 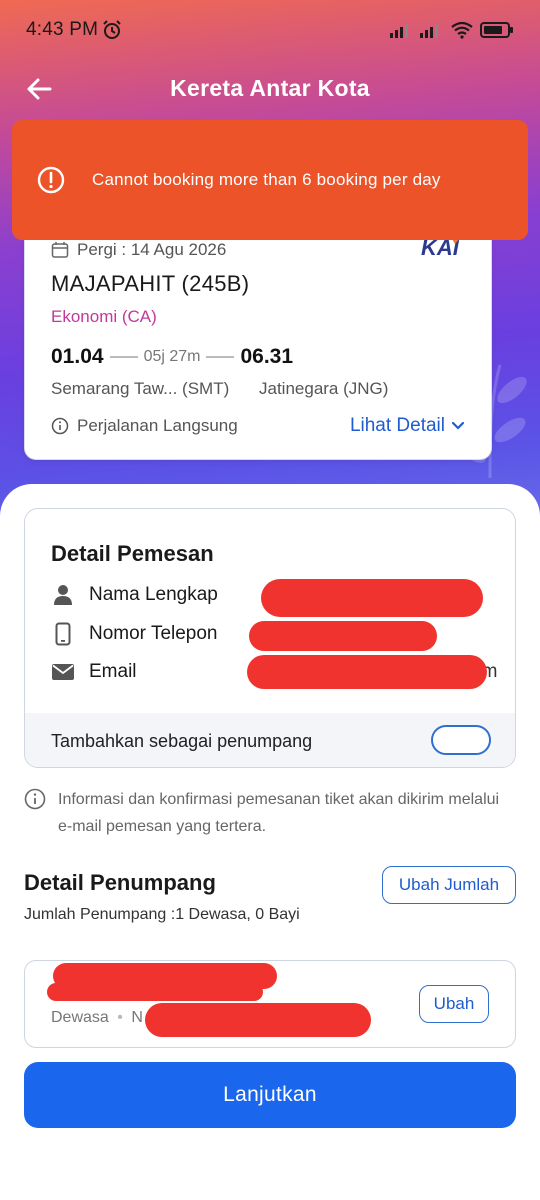 I want to click on email-row: Email om, so click(x=274, y=672).